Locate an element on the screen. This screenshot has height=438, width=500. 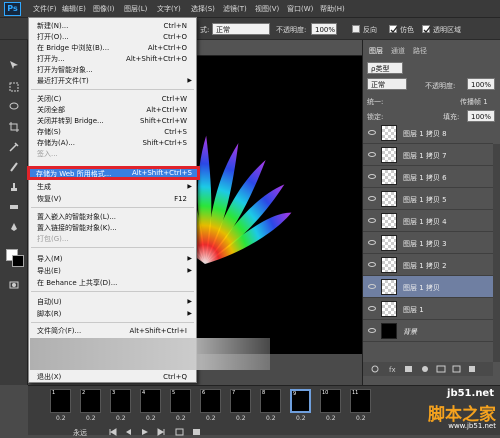
menu-item-automate: 自动(U) ▶ is located at coordinates (112, 302).